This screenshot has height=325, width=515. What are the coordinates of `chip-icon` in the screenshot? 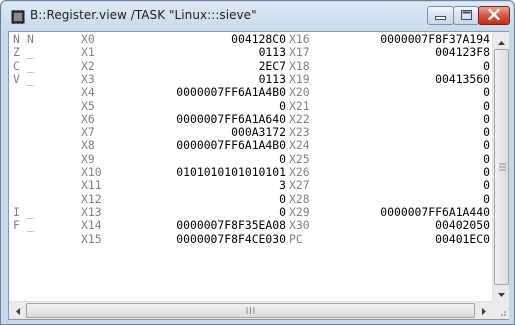 It's located at (18, 17).